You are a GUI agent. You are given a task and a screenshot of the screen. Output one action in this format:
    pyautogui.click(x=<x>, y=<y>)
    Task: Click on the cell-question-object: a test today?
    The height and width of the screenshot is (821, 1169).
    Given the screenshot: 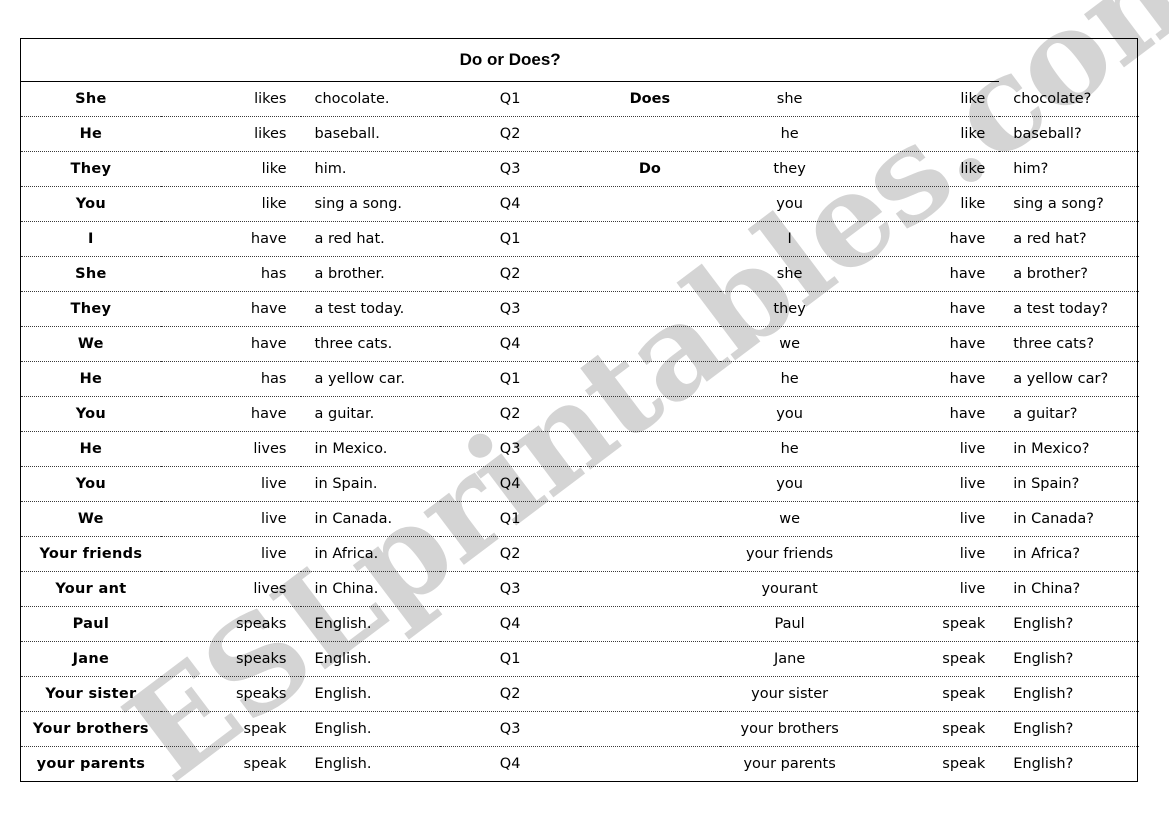 What is the action you would take?
    pyautogui.click(x=1069, y=309)
    